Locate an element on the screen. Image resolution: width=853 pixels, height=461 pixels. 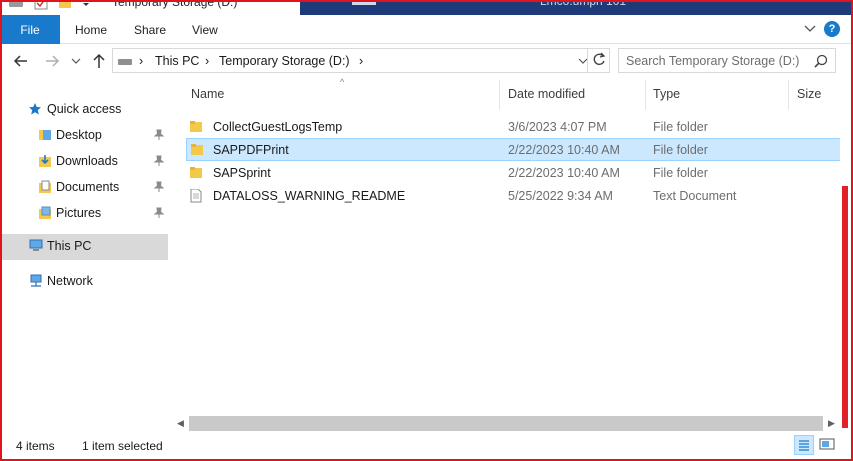
file-name: DATALOSS_WARNING_README is located at coordinates (309, 196).